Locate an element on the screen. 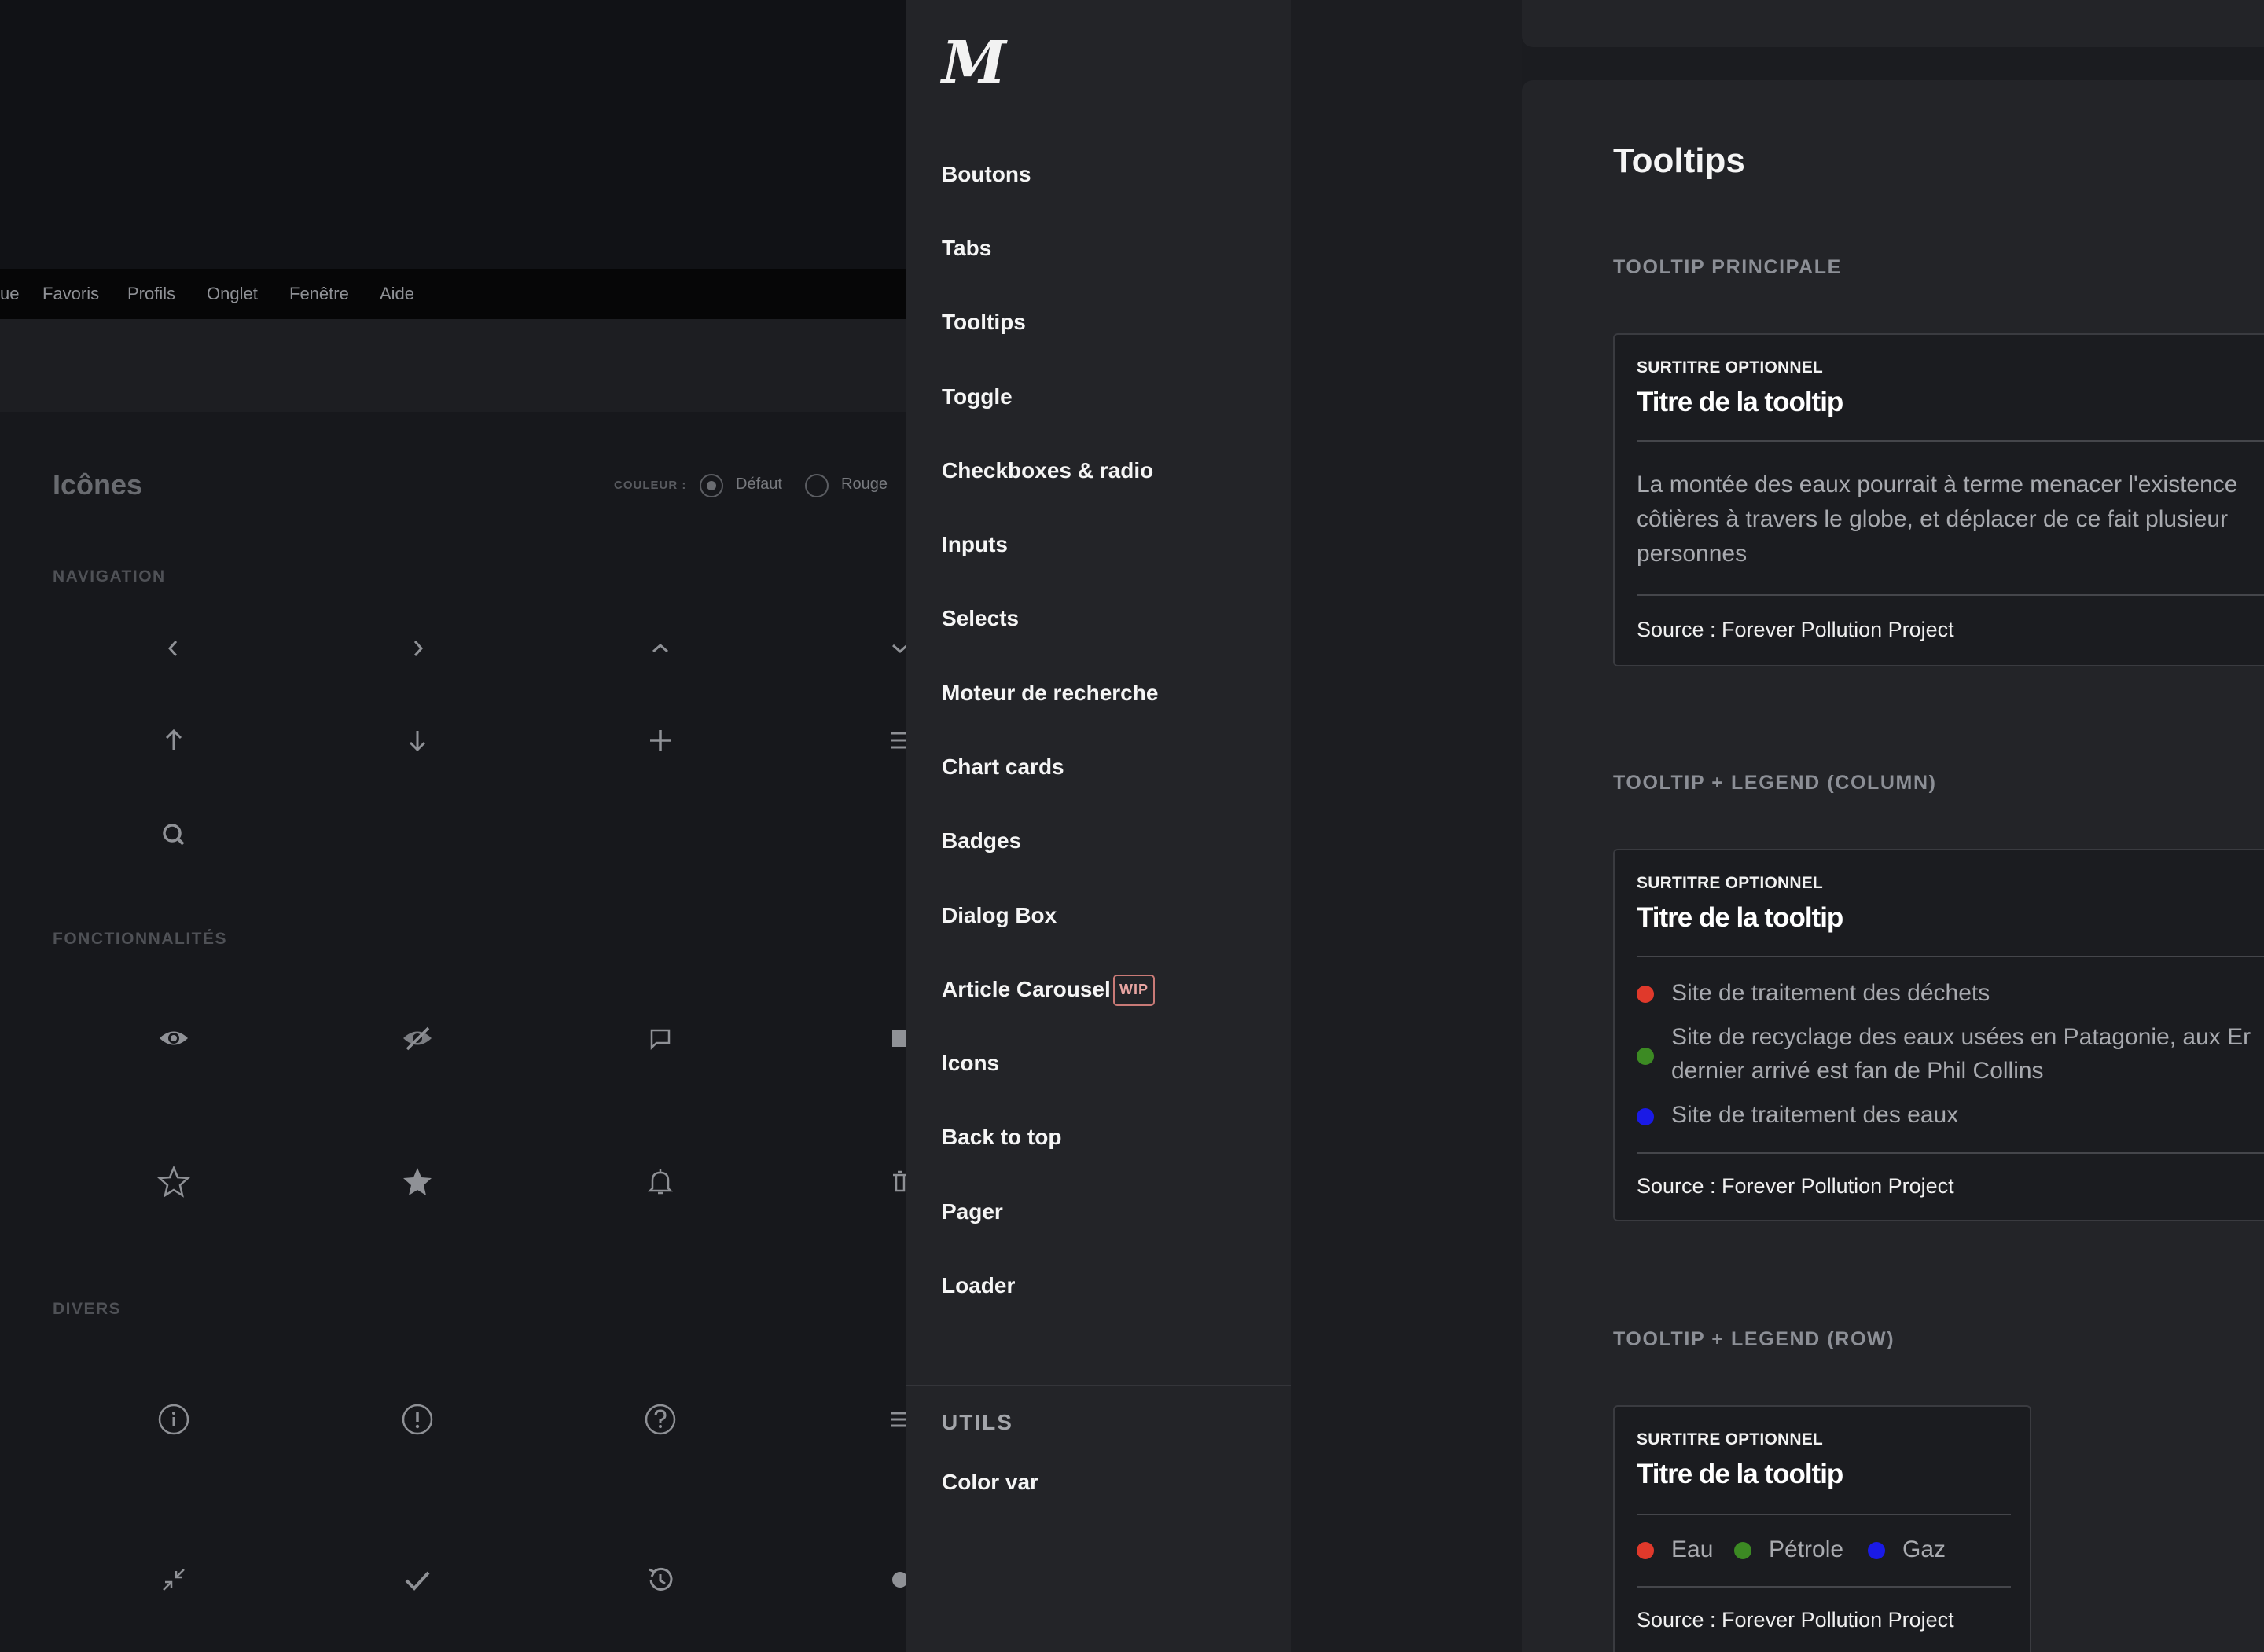 The height and width of the screenshot is (1652, 2264). sidebar-item-tabs: Tabs is located at coordinates (966, 248).